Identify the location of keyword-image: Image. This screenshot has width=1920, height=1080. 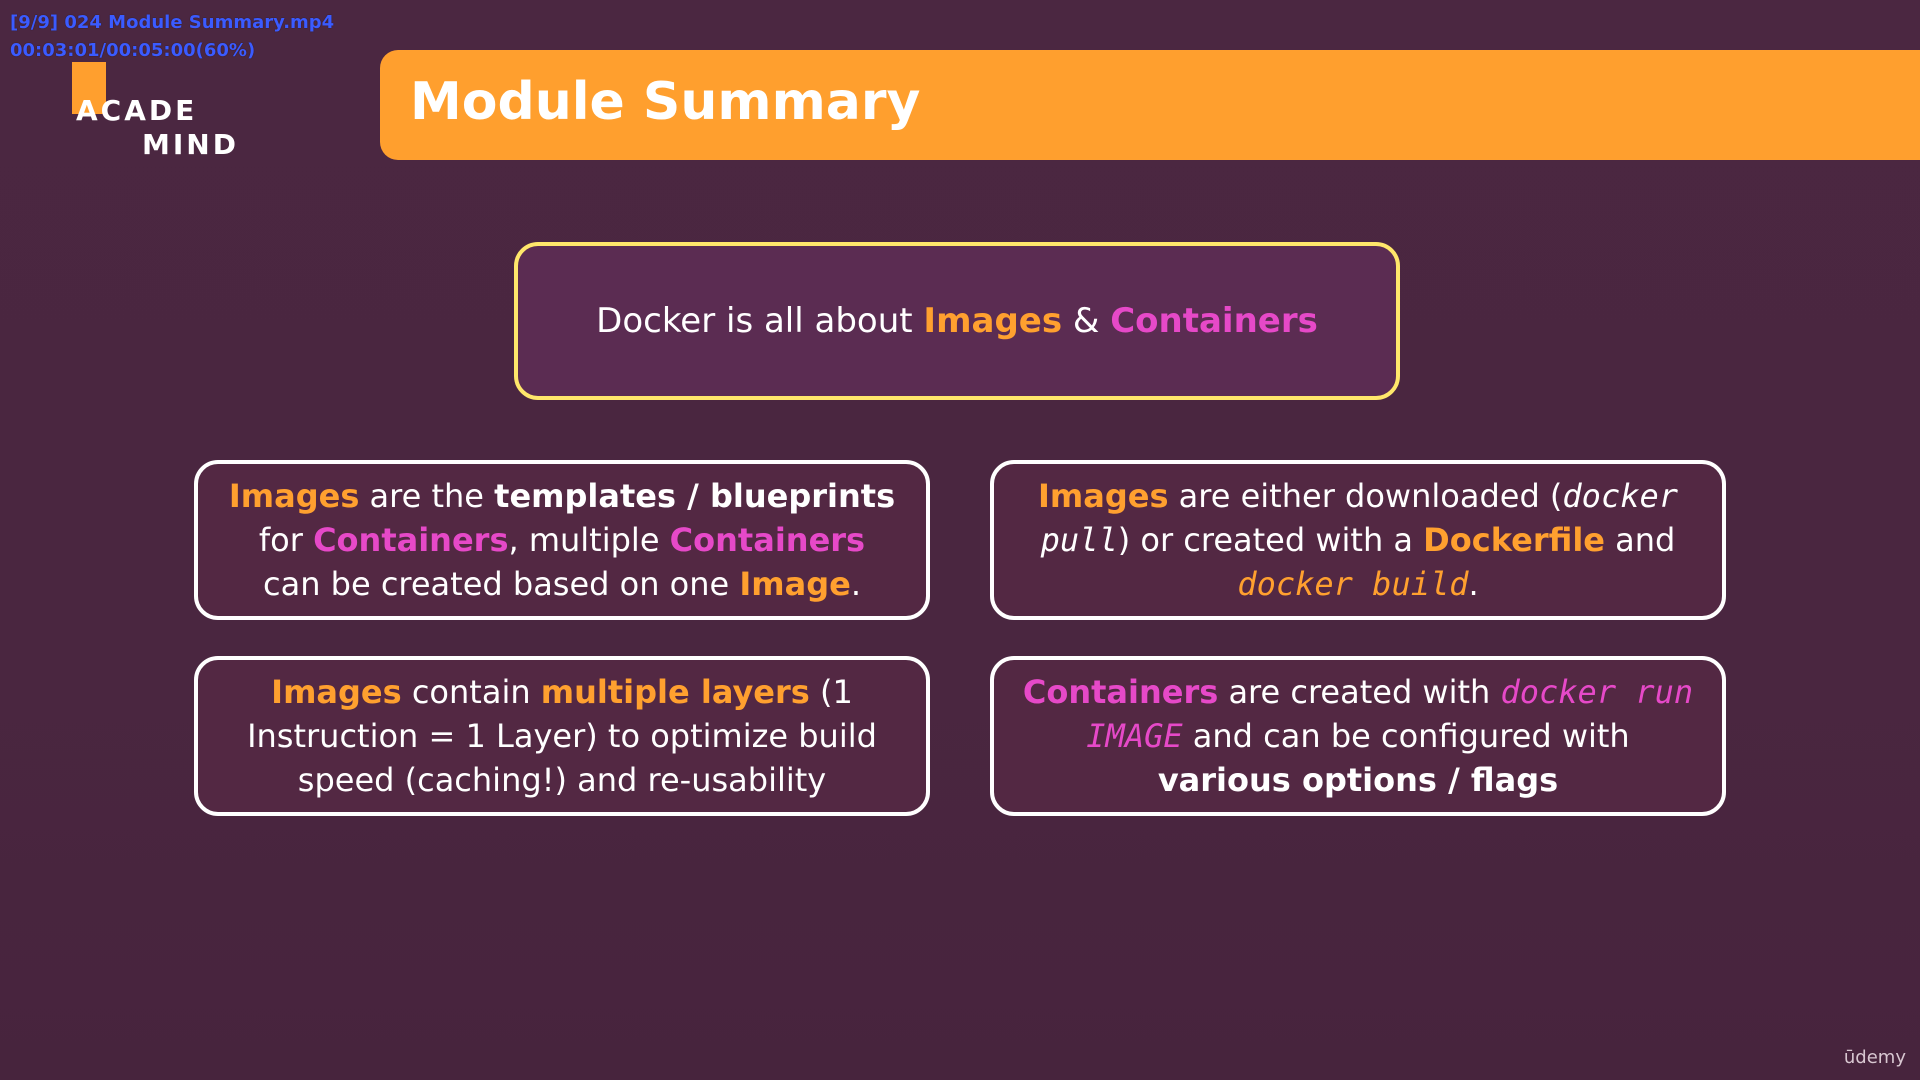
(795, 584).